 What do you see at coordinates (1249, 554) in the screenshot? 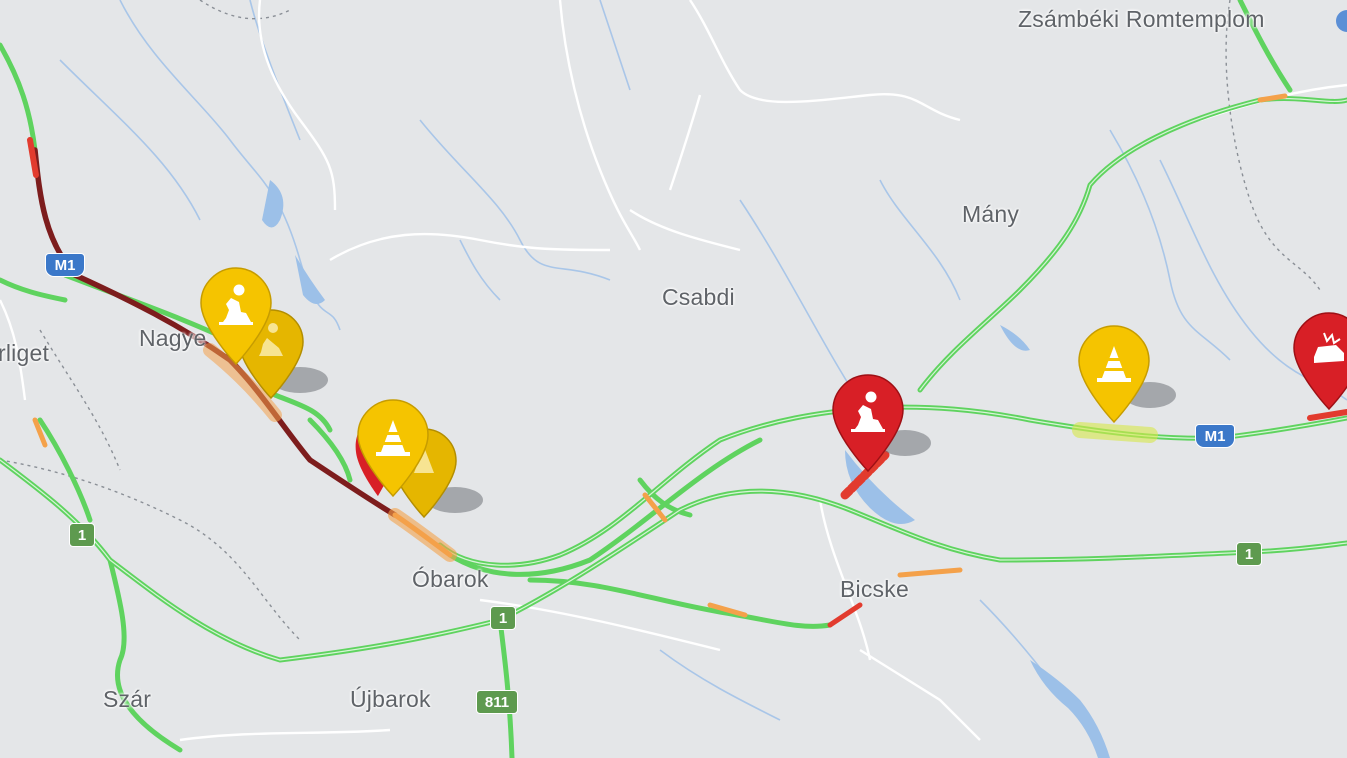
I see `r1-east-shield: 1` at bounding box center [1249, 554].